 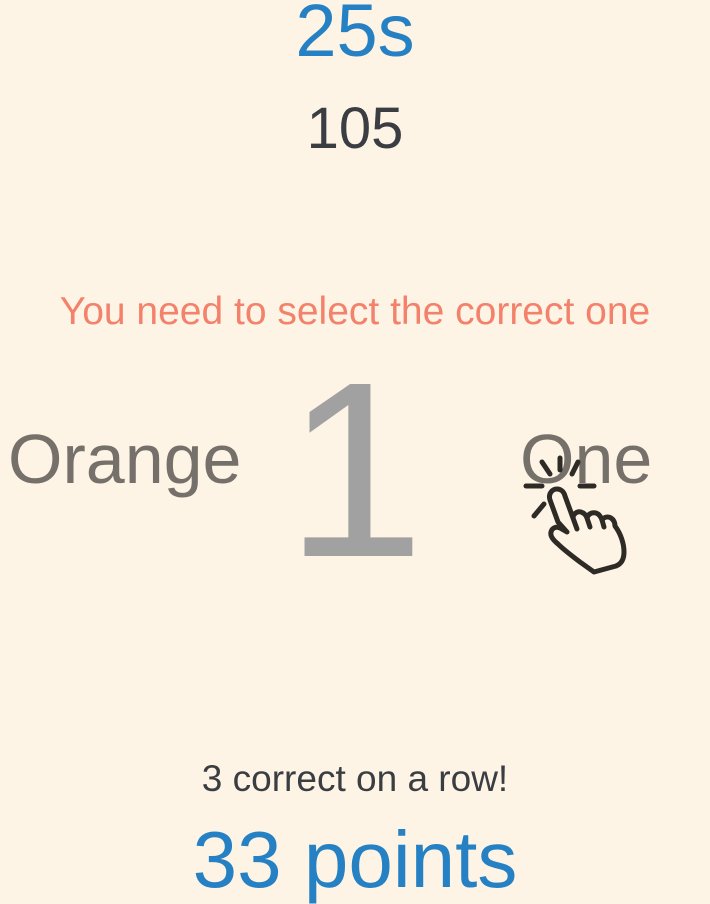 I want to click on streak-message: 3 correct on a row!, so click(x=355, y=778).